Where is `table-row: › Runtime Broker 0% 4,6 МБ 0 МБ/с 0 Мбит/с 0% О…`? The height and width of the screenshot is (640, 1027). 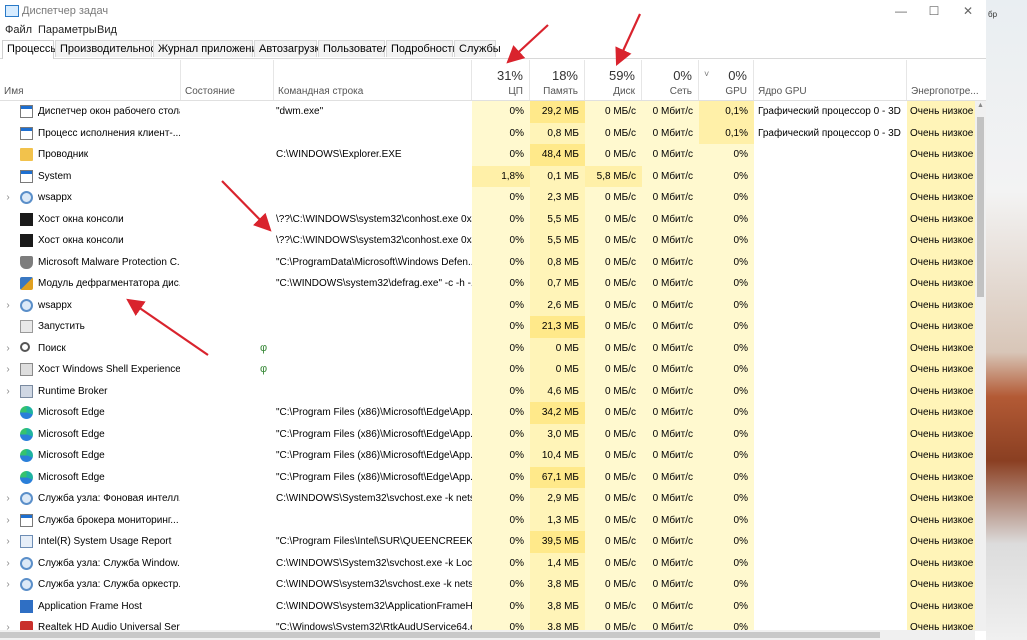
table-row: › Runtime Broker 0% 4,6 МБ 0 МБ/с 0 Мбит/с 0% О… is located at coordinates (493, 391).